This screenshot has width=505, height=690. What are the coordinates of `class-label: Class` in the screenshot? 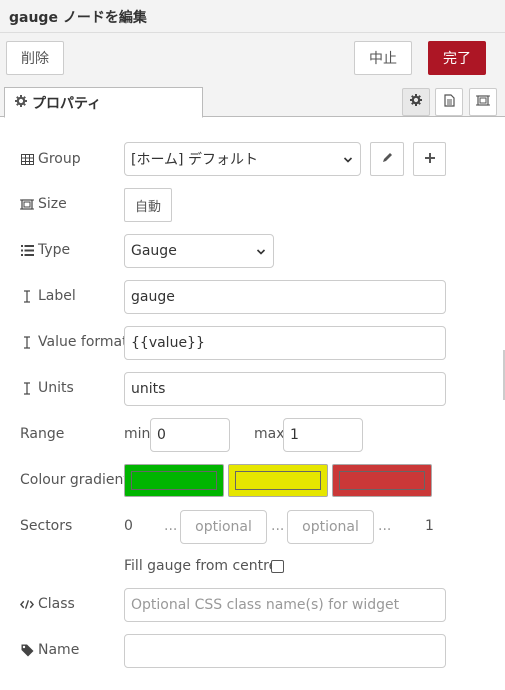 It's located at (47, 604).